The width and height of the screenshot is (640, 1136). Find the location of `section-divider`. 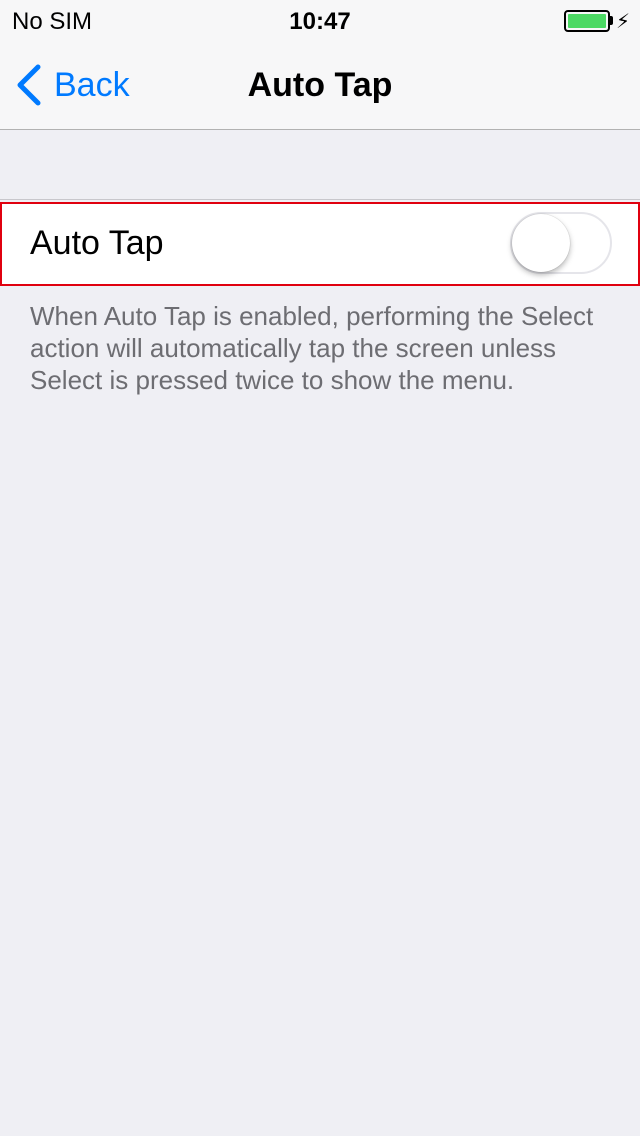

section-divider is located at coordinates (320, 199).